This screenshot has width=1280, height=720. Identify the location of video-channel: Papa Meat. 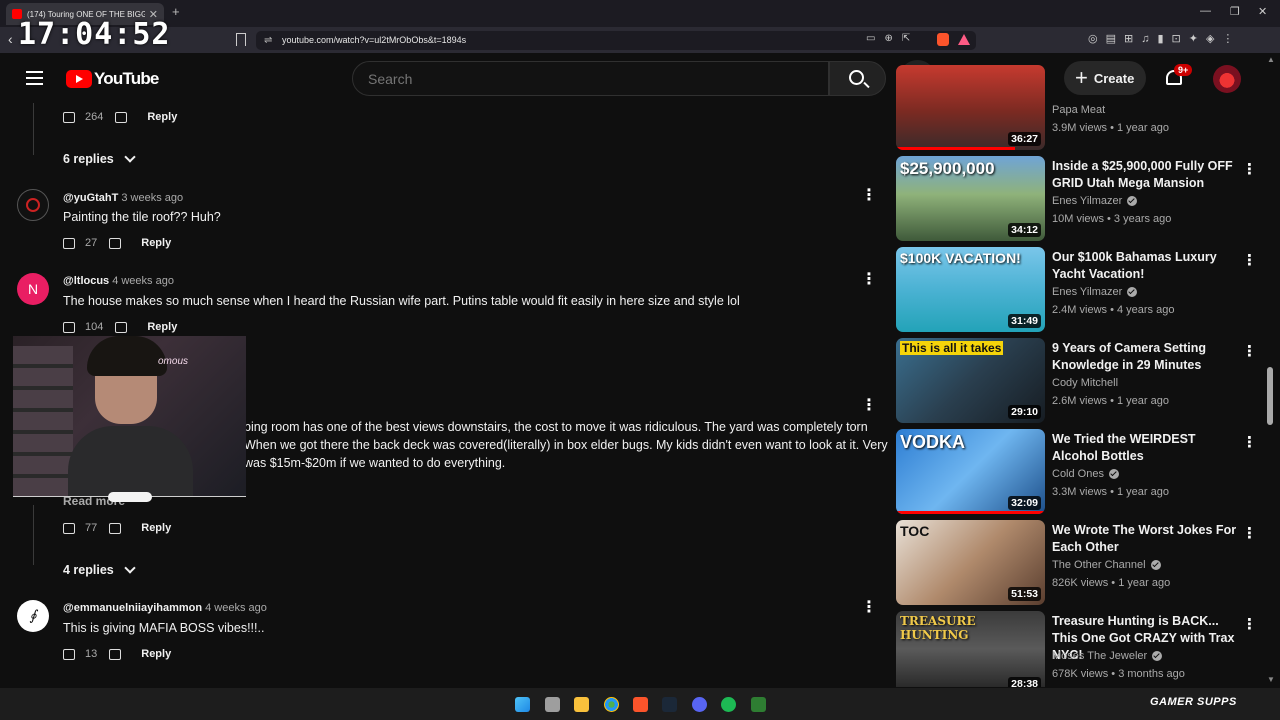
(1078, 110).